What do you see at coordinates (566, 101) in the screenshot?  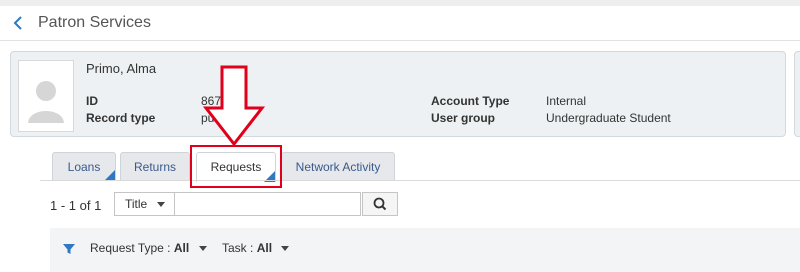 I see `account-type-value: Internal` at bounding box center [566, 101].